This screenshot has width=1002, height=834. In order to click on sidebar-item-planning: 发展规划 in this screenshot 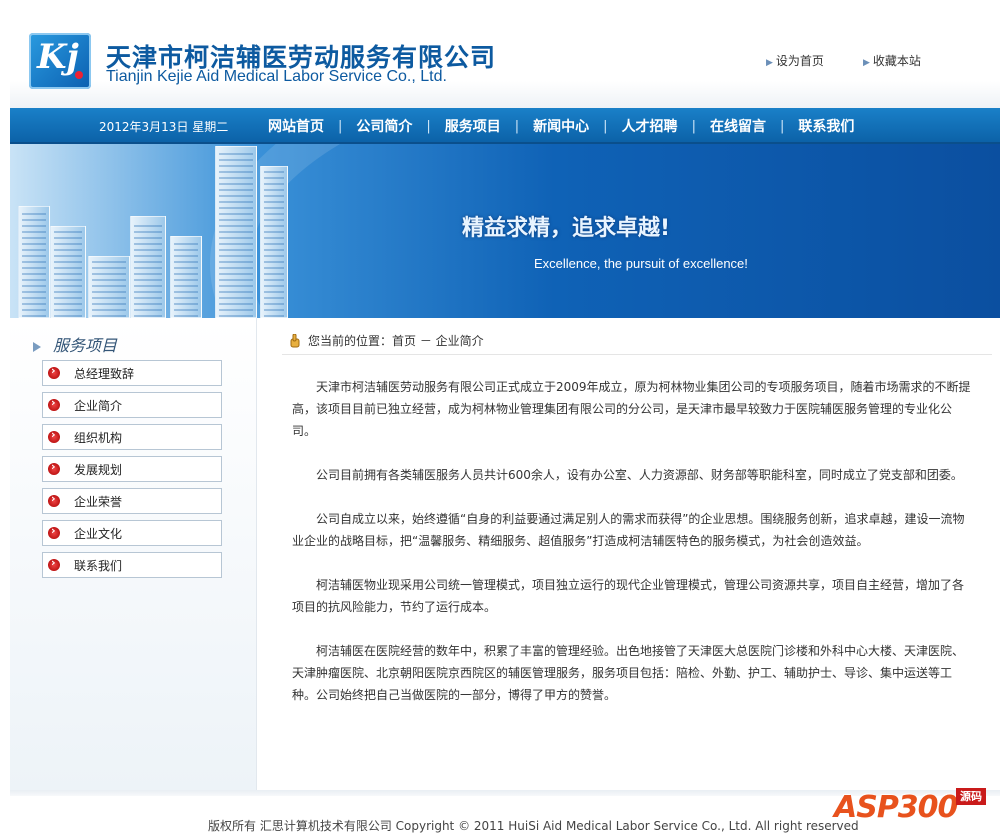, I will do `click(132, 469)`.